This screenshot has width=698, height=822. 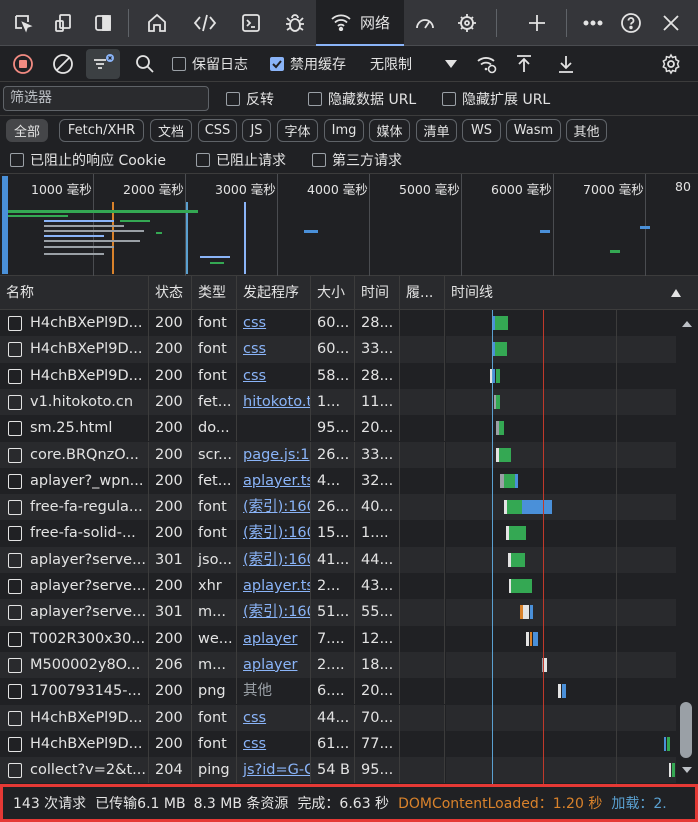 I want to click on stop-recording-button, so click(x=23, y=64).